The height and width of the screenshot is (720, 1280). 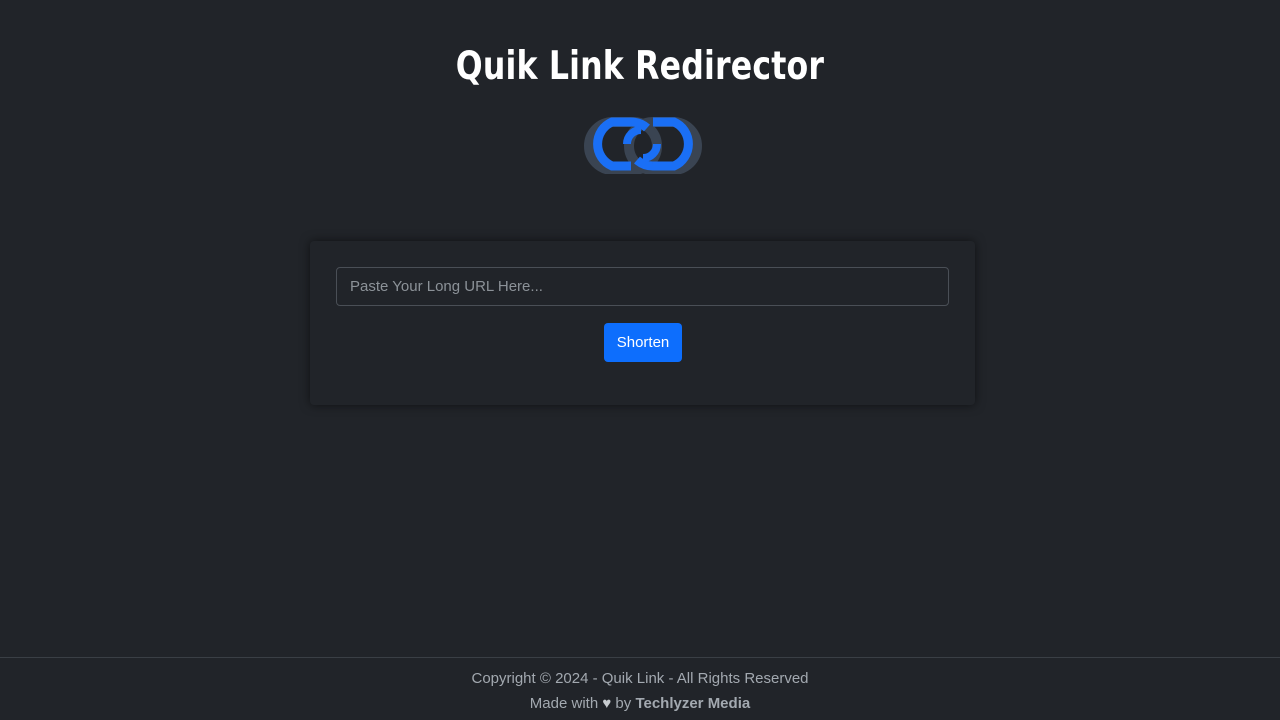 I want to click on by-text: by, so click(x=623, y=703).